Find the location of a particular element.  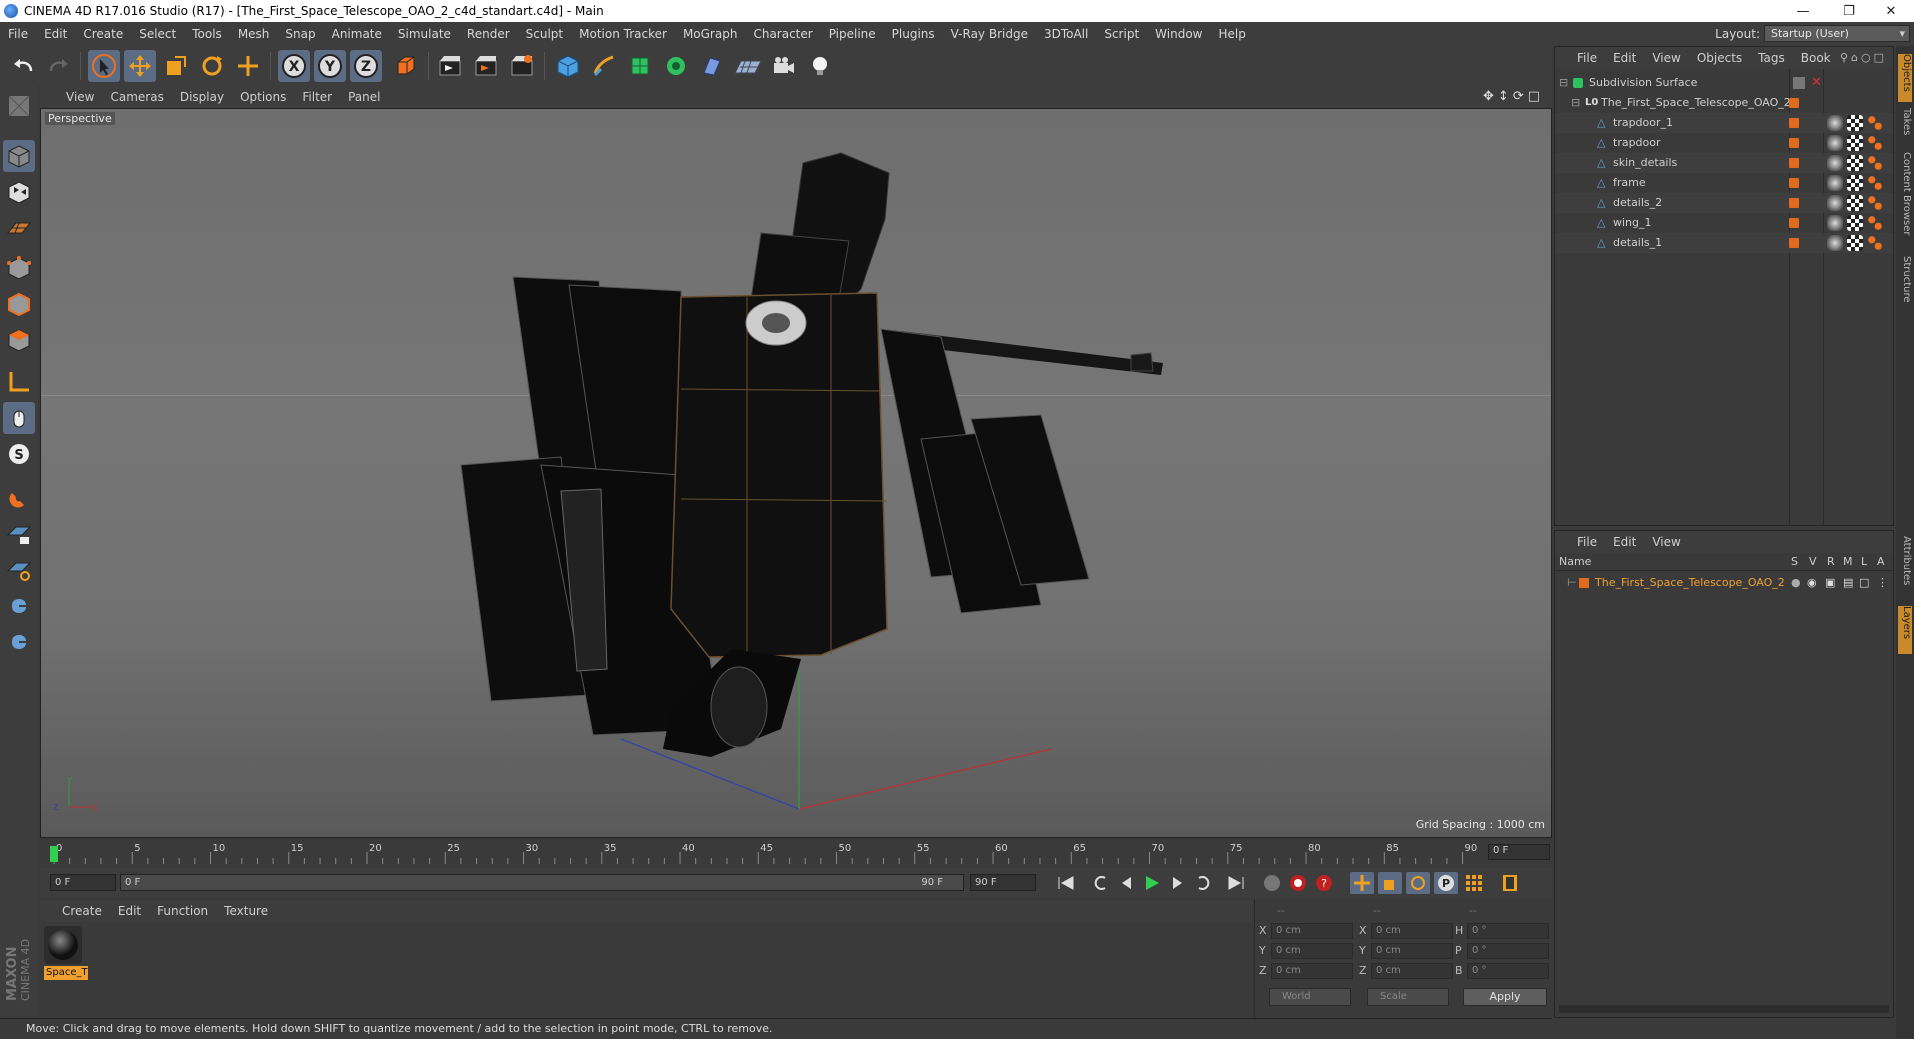

motion-record-icon is located at coordinates (1272, 883).